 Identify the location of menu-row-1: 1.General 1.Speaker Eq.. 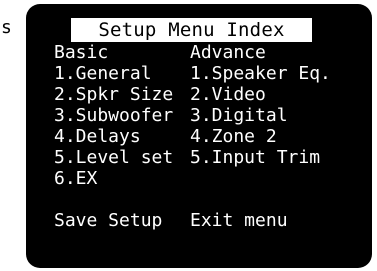
(192, 73).